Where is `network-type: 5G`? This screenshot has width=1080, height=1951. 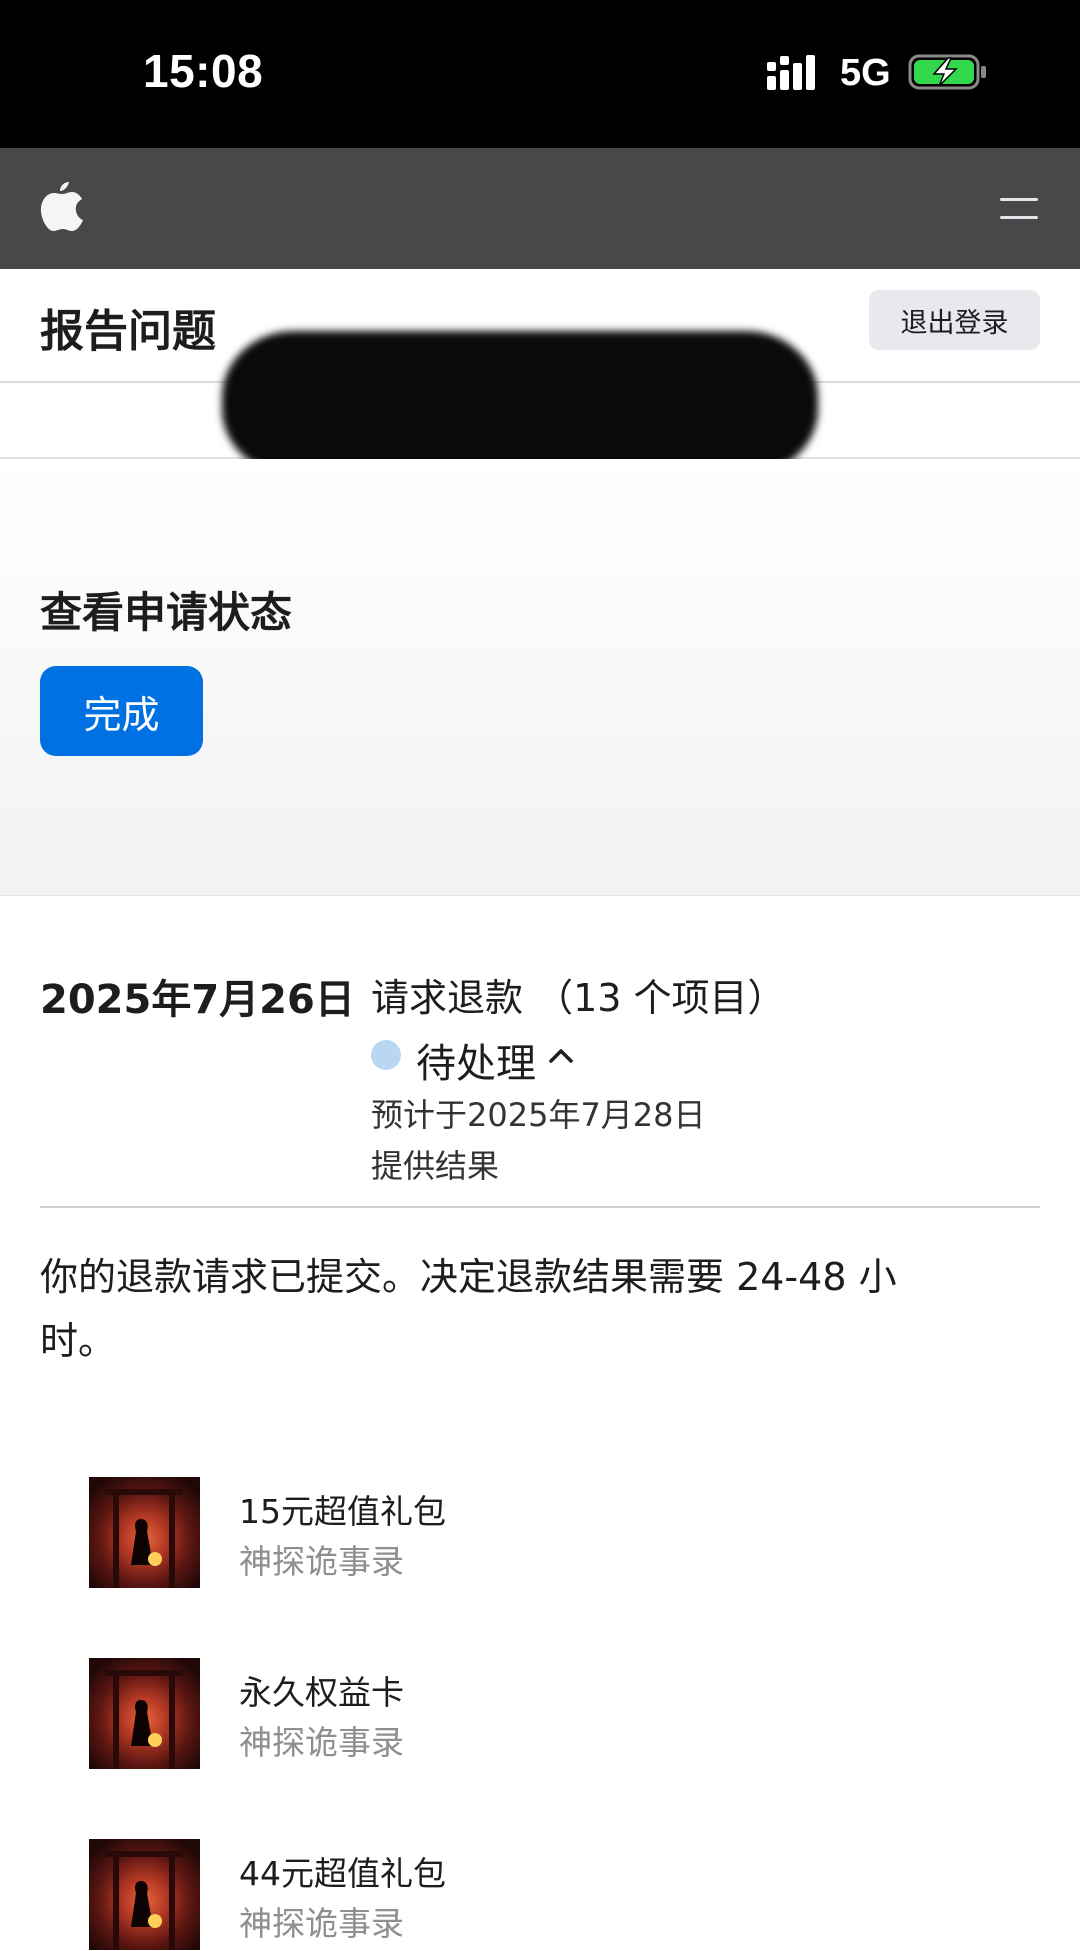
network-type: 5G is located at coordinates (865, 73).